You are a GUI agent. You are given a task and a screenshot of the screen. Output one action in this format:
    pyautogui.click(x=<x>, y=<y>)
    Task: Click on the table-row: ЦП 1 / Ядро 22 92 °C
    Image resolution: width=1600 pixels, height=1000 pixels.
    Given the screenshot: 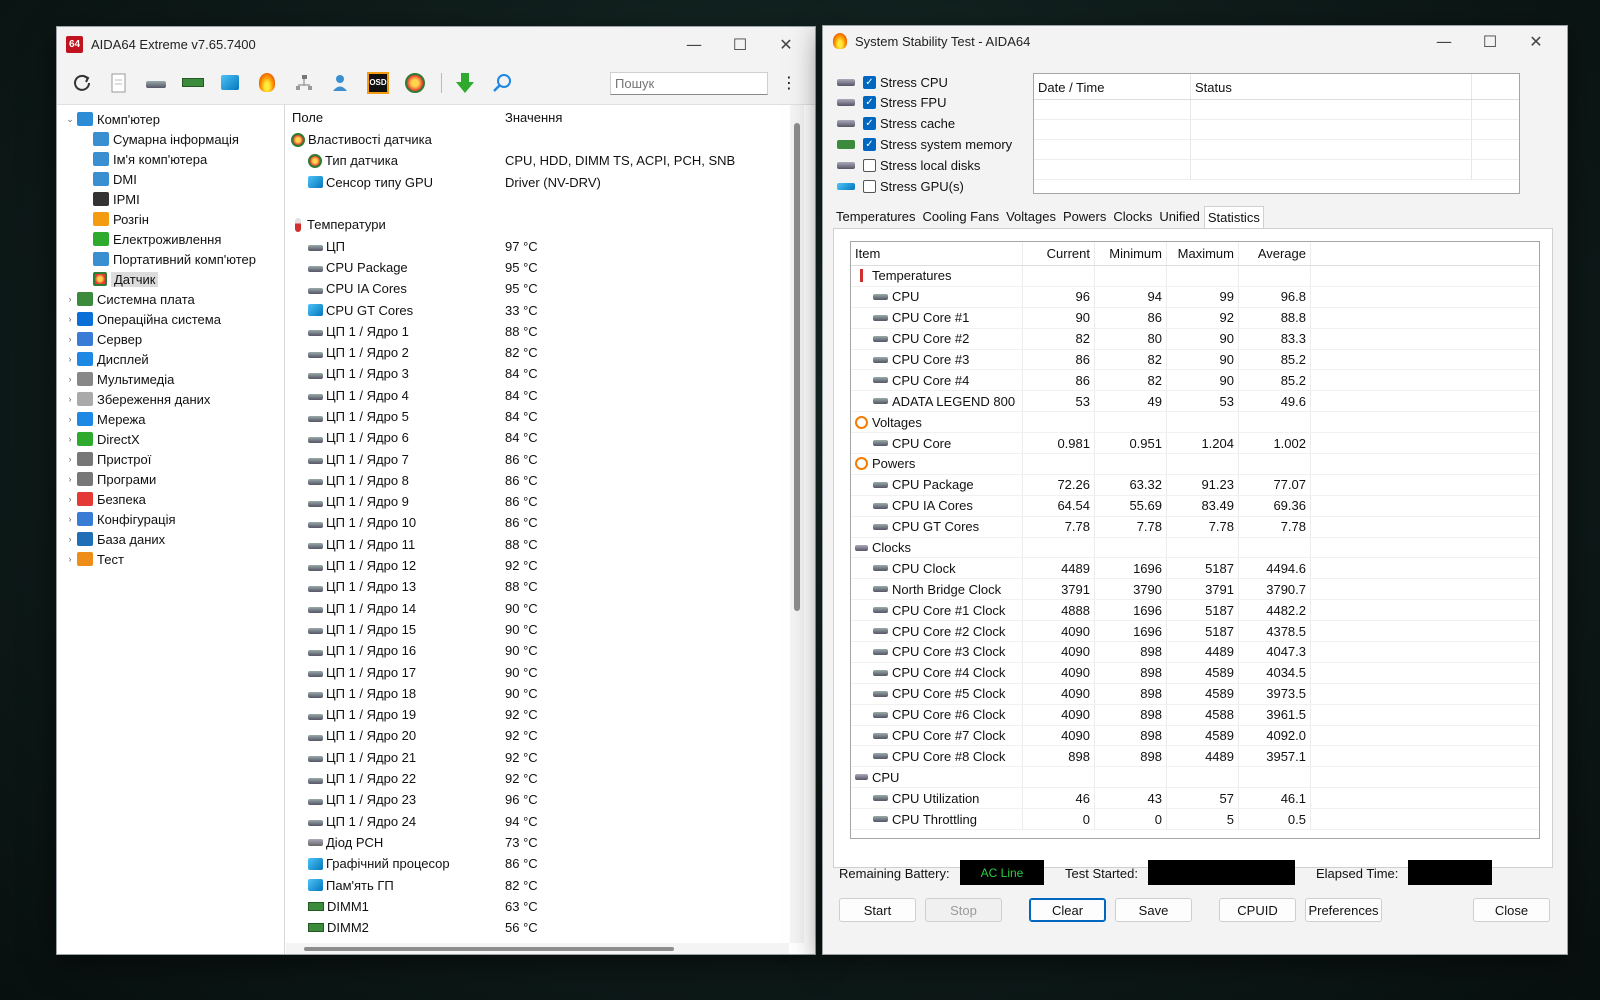 What is the action you would take?
    pyautogui.click(x=536, y=778)
    